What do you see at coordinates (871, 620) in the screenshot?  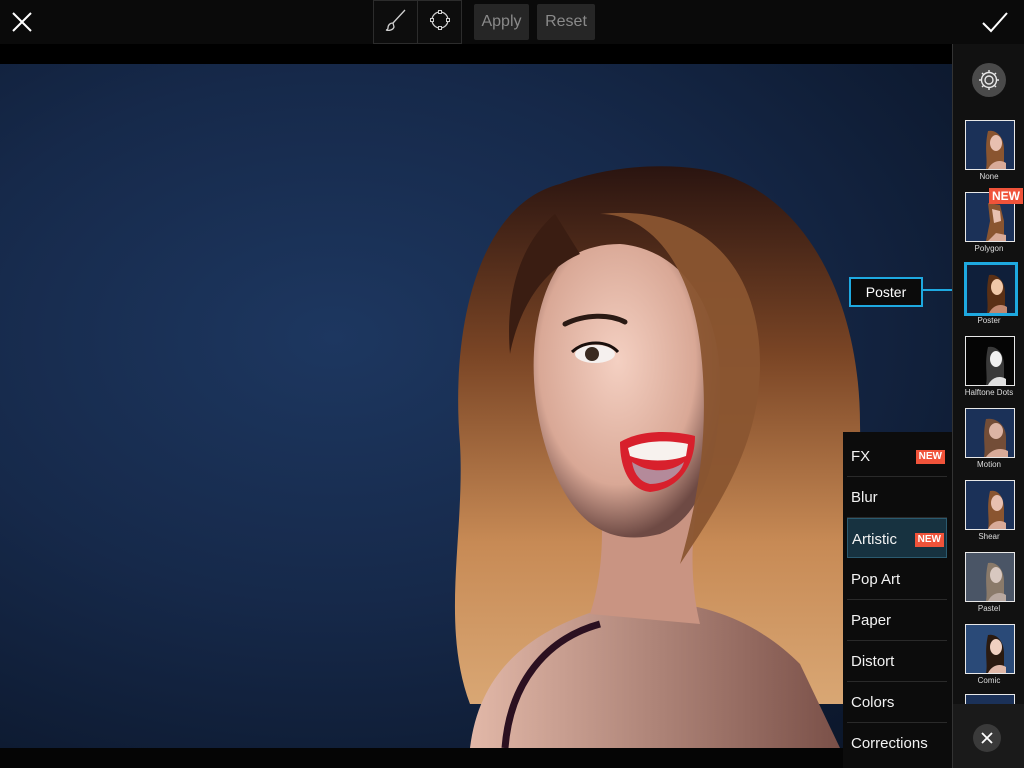 I see `category-label: Paper` at bounding box center [871, 620].